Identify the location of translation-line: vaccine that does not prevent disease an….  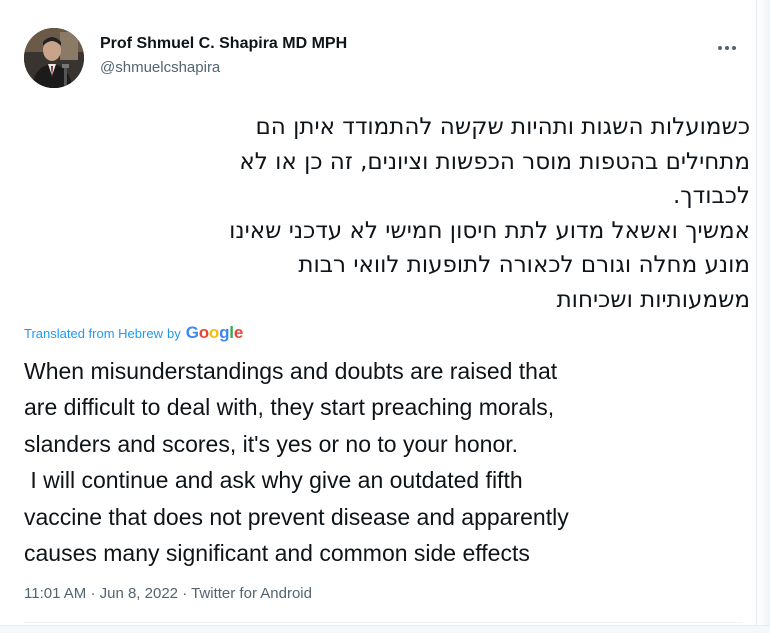
(296, 516).